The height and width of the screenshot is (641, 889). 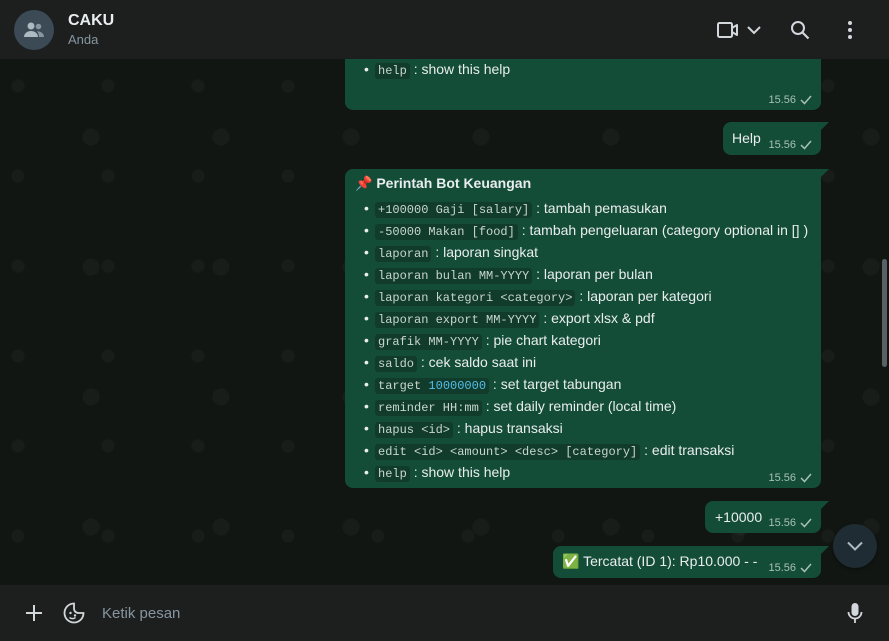 What do you see at coordinates (509, 428) in the screenshot?
I see `command-description: : hapus transaksi` at bounding box center [509, 428].